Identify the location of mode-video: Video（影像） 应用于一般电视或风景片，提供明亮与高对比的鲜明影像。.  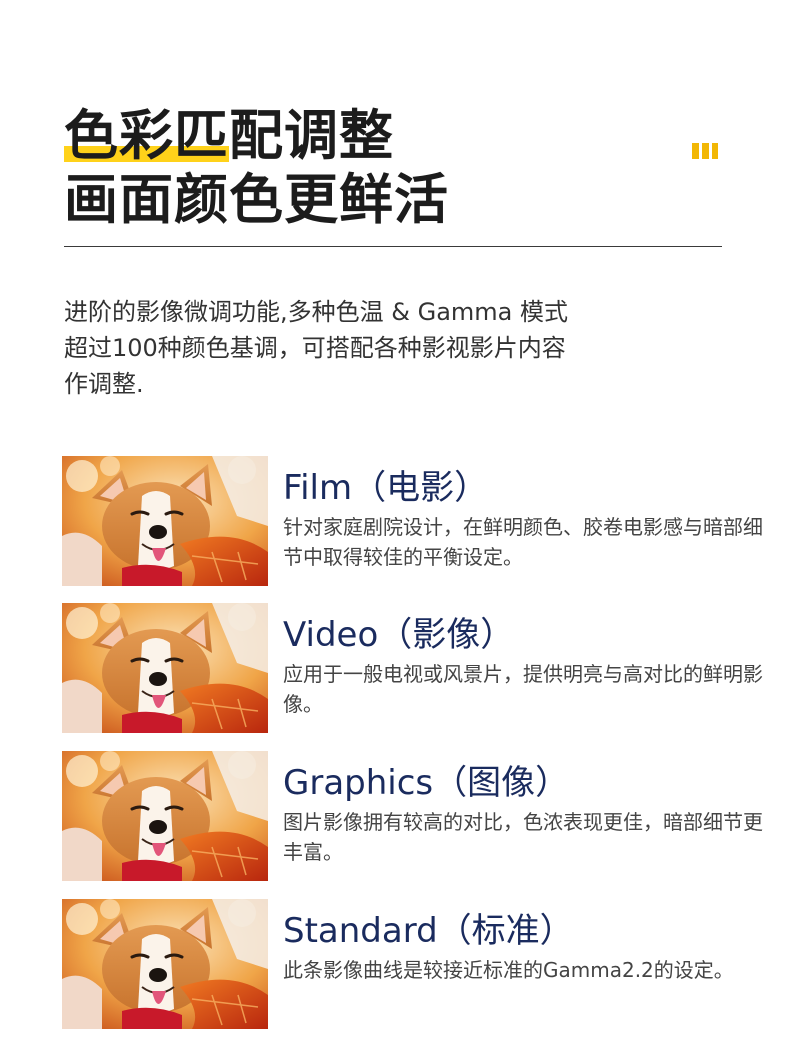
(412, 668).